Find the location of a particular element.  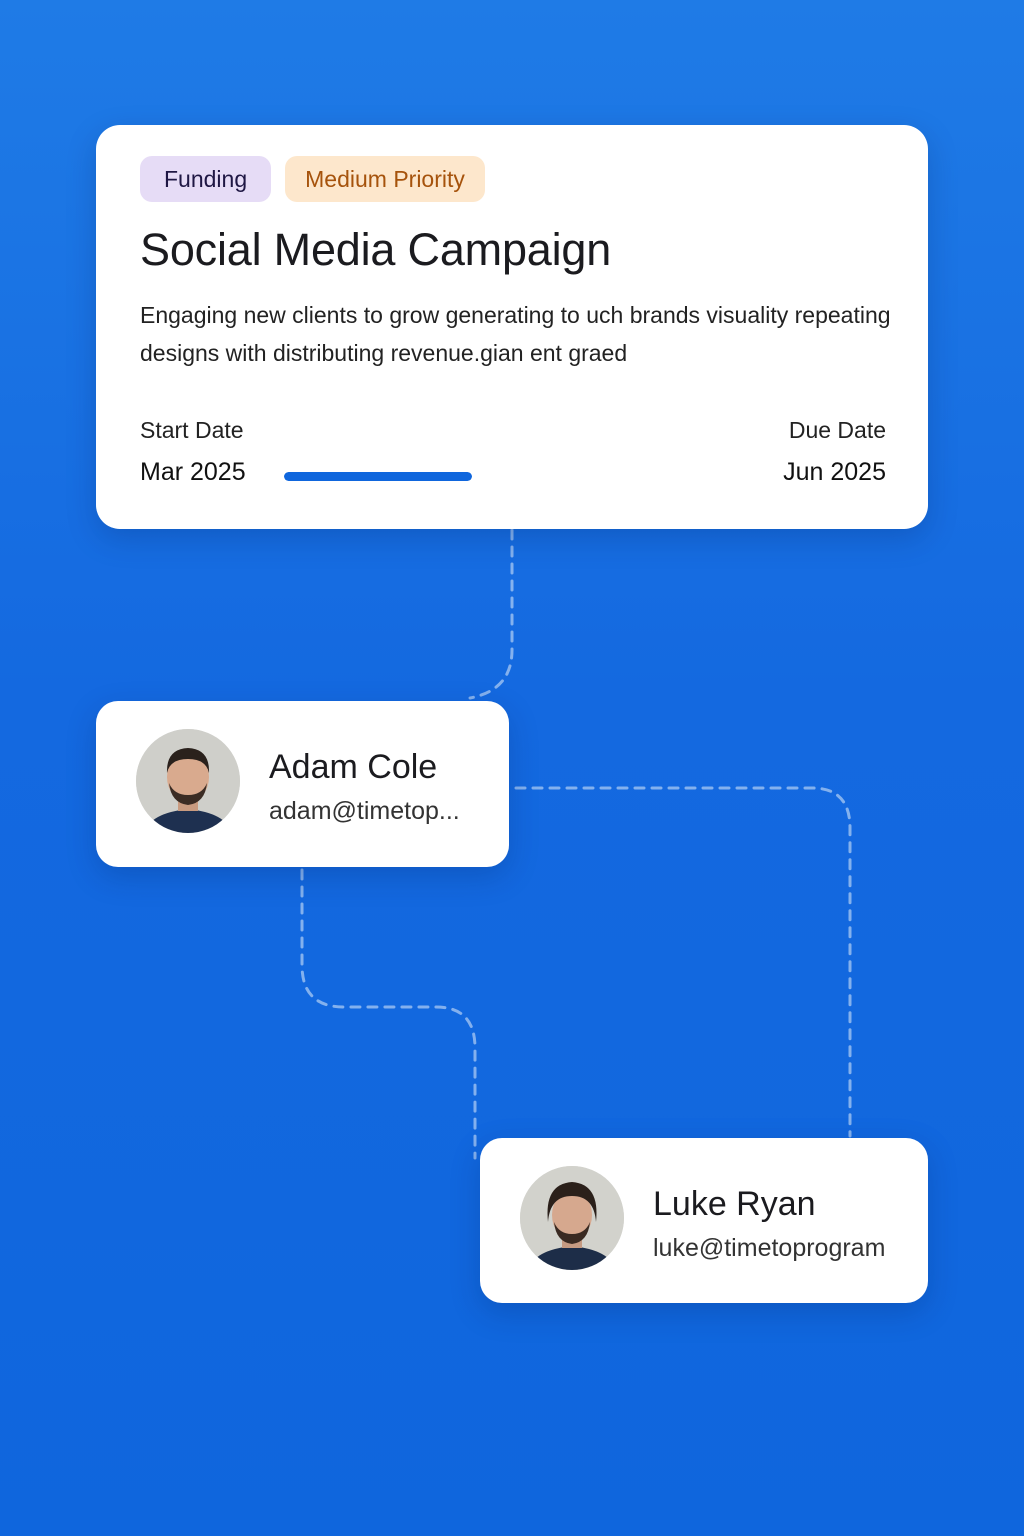

connector-adam-to-luke-right is located at coordinates (683, 962).